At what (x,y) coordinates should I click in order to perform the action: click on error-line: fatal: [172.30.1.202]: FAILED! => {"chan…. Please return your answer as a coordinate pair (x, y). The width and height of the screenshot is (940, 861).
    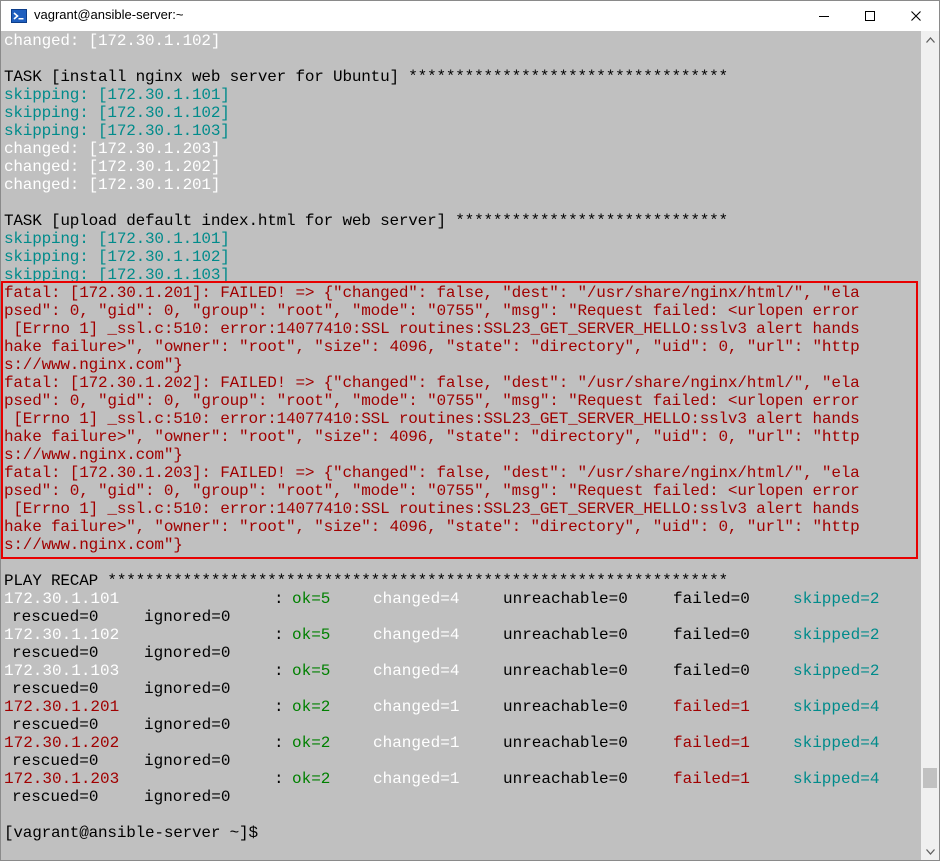
    Looking at the image, I should click on (432, 383).